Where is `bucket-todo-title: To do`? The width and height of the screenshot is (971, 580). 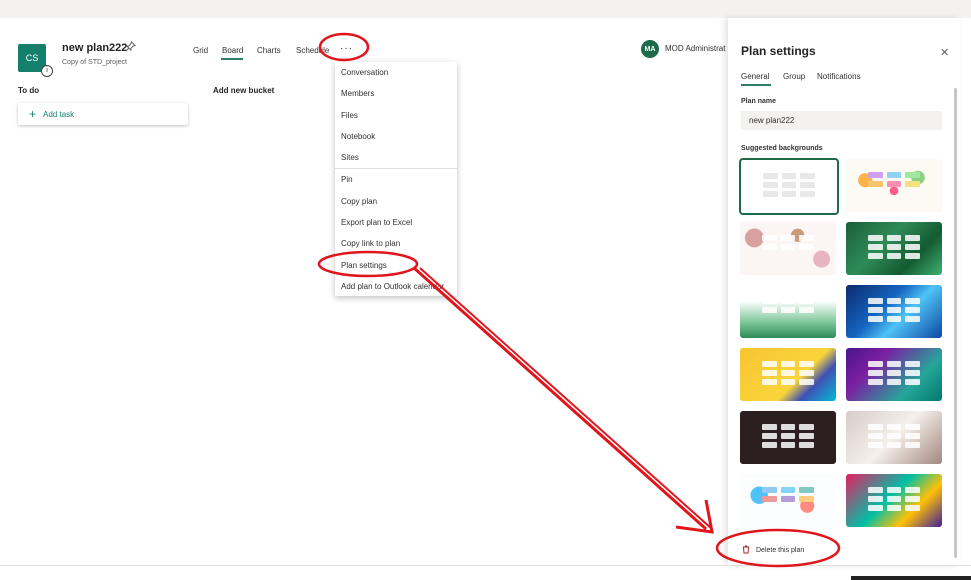
bucket-todo-title: To do is located at coordinates (29, 90).